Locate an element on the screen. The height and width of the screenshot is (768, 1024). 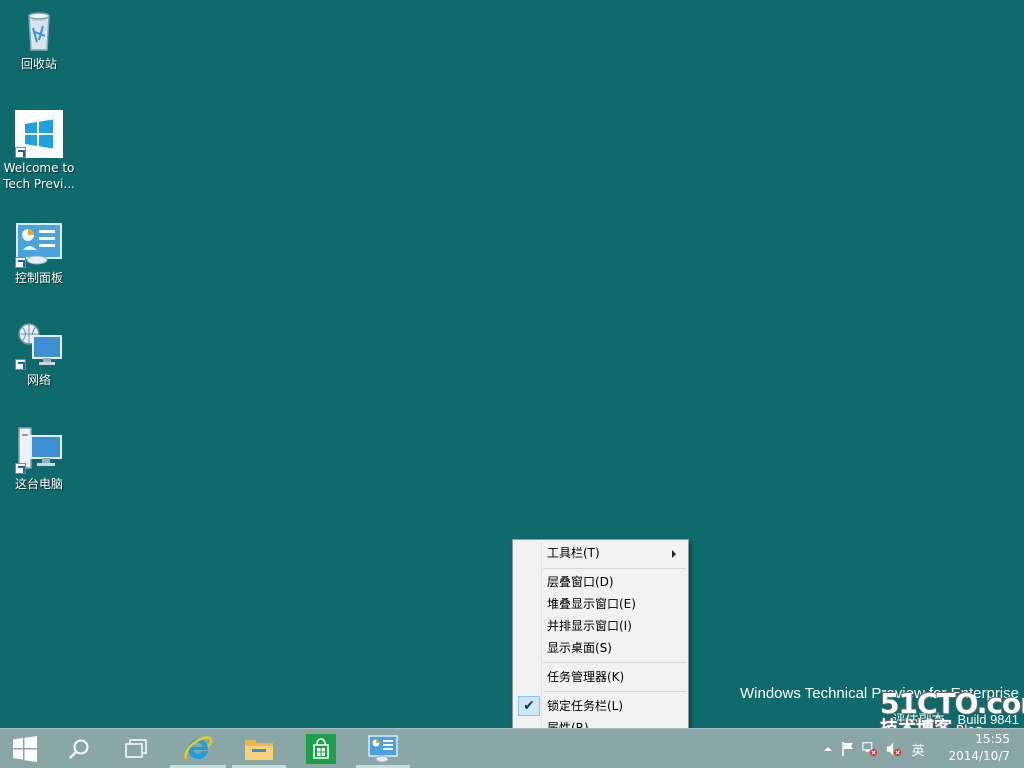
desktop-icon-label: 回收站 is located at coordinates (38, 64).